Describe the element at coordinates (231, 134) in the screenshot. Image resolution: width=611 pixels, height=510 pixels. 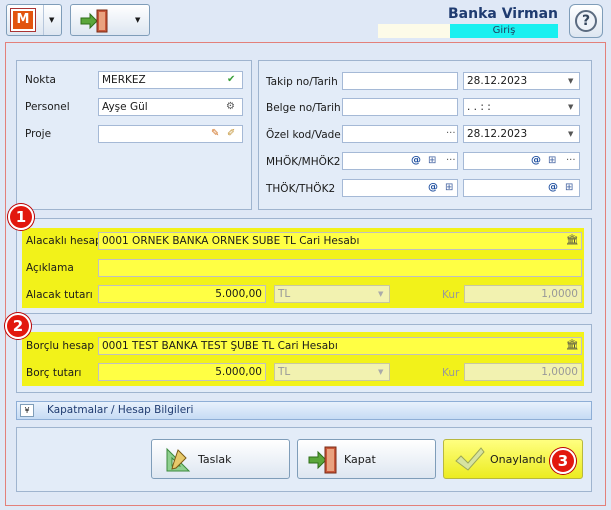
I see `edit-icon: ✐` at that location.